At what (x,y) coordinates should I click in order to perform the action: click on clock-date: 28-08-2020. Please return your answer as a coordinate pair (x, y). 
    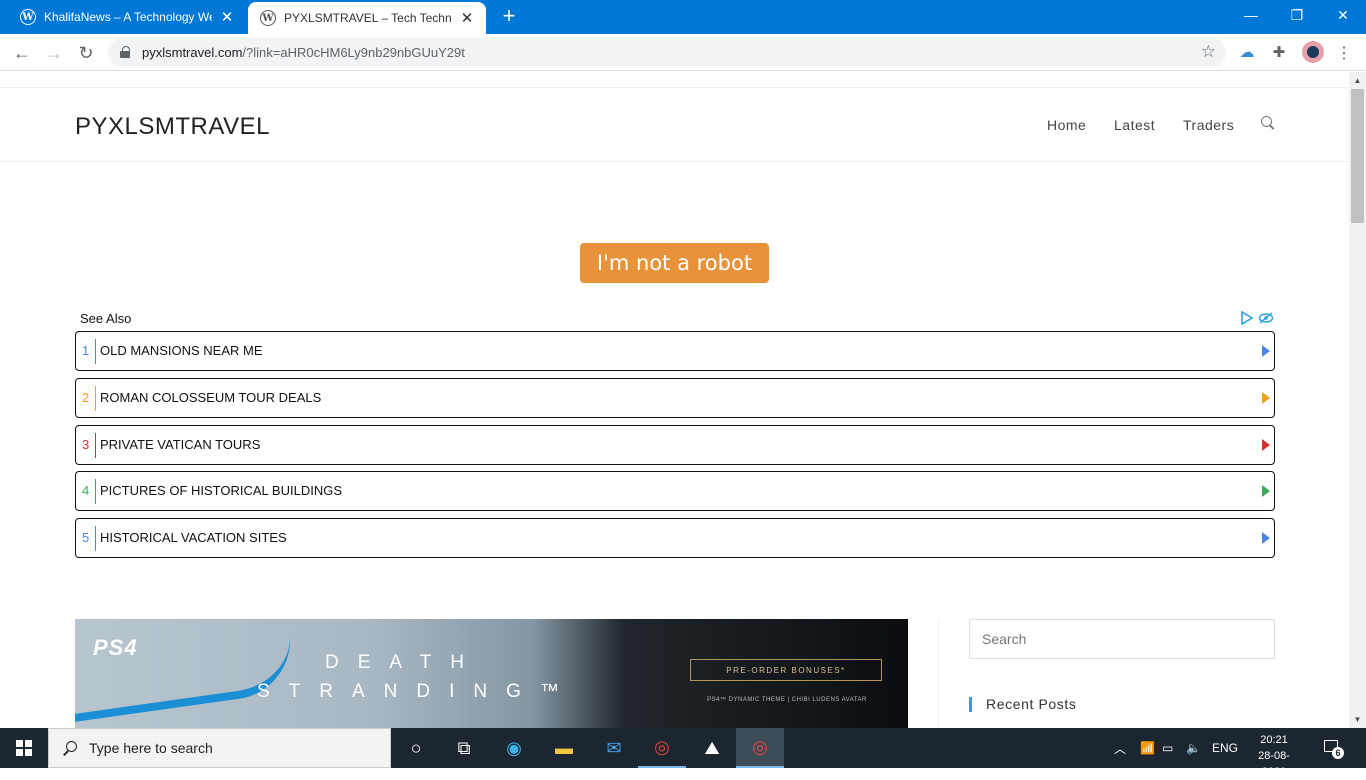
    Looking at the image, I should click on (1274, 764).